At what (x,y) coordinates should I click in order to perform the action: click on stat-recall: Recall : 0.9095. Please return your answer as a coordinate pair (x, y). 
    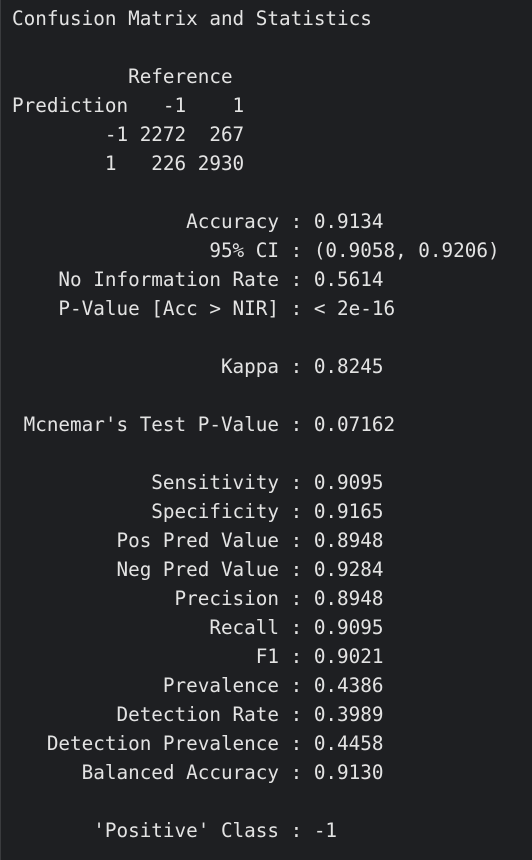
    Looking at the image, I should click on (198, 627).